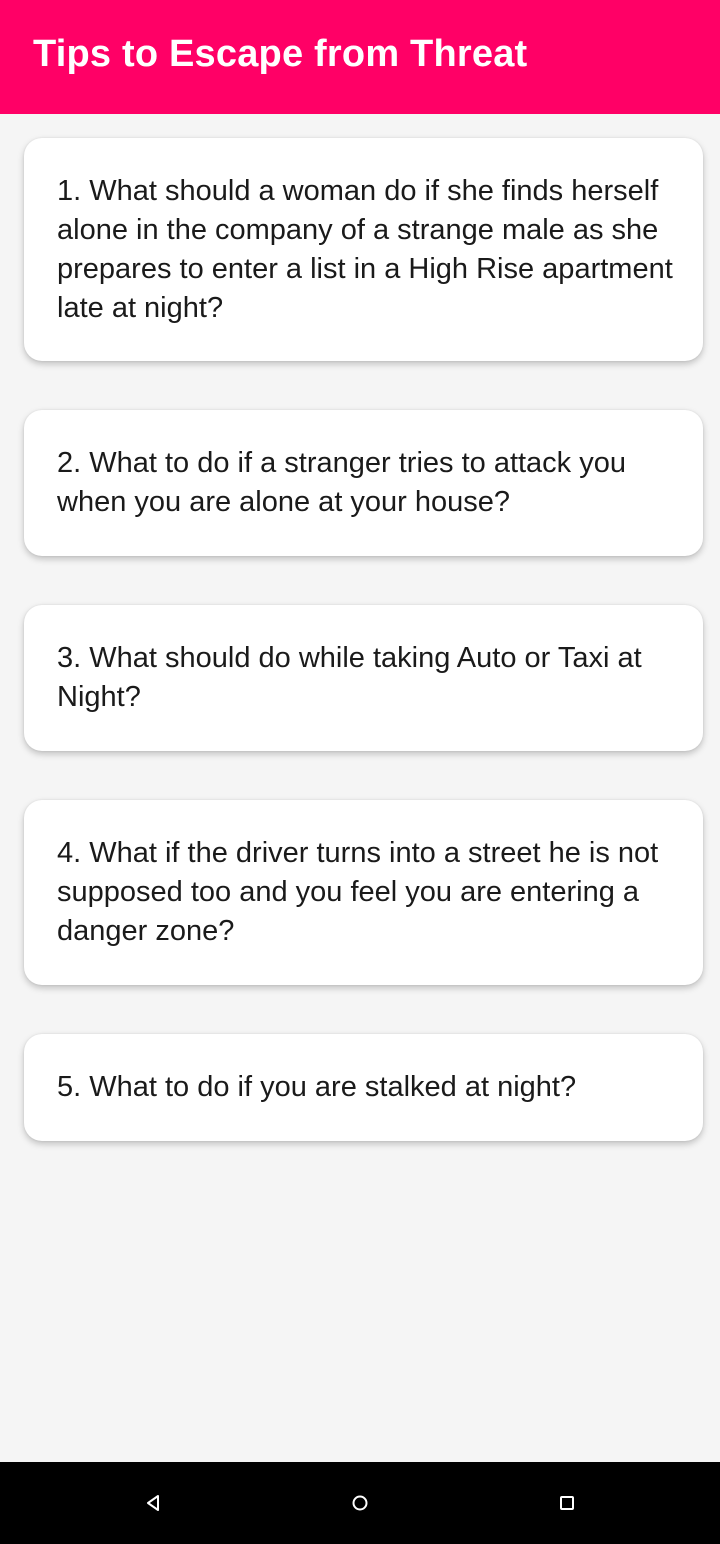  I want to click on back-triangle-icon, so click(153, 1503).